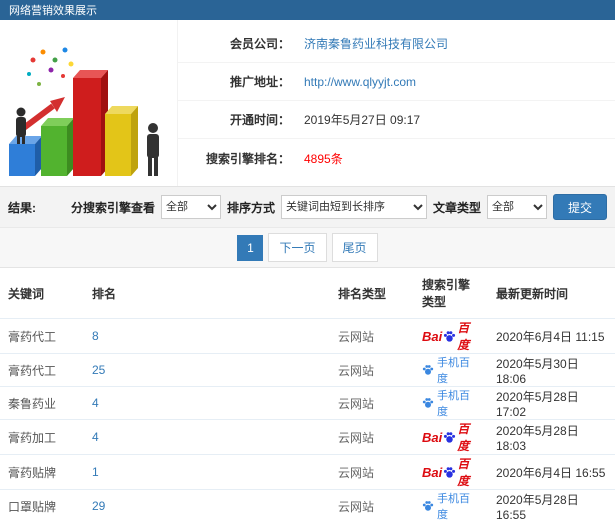 This screenshot has width=615, height=520. I want to click on table-row: 口罩贴牌 29 云网站 手机百度 2020年5月28日 16:55, so click(307, 504).